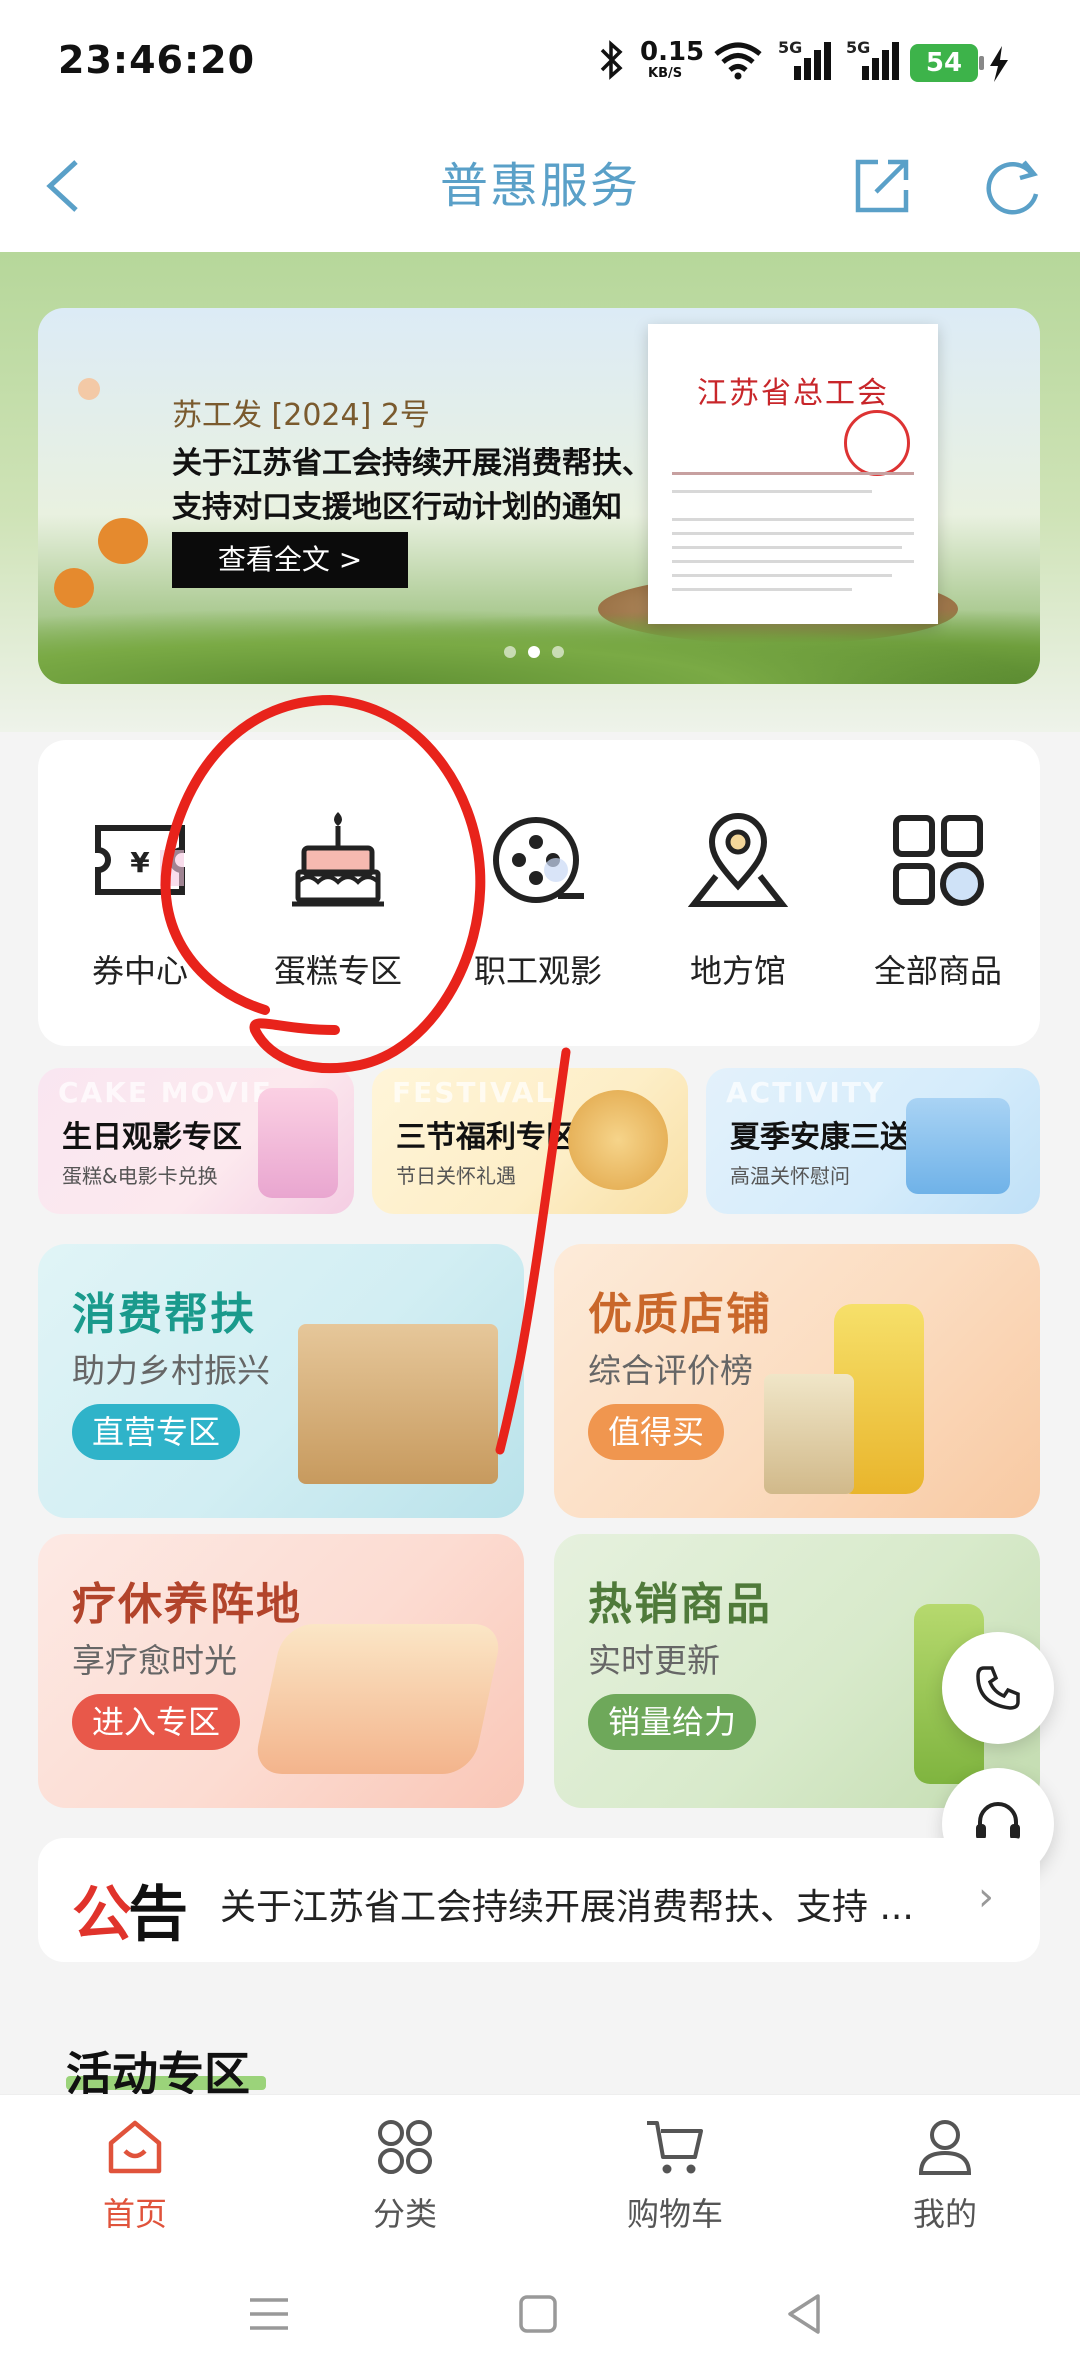 The image size is (1080, 2376). Describe the element at coordinates (672, 52) in the screenshot. I see `net-speed-value: 0.15` at that location.